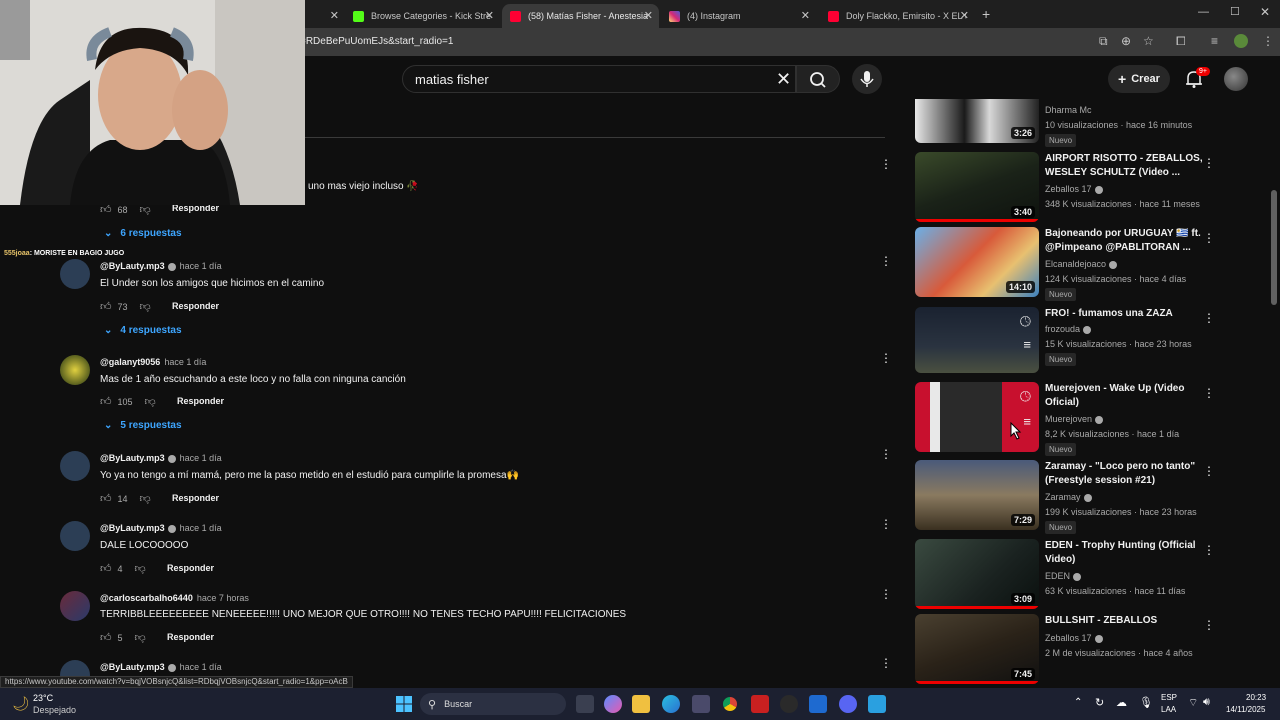 This screenshot has width=1280, height=720. Describe the element at coordinates (1268, 41) in the screenshot. I see `menu-icon: ⋮` at that location.